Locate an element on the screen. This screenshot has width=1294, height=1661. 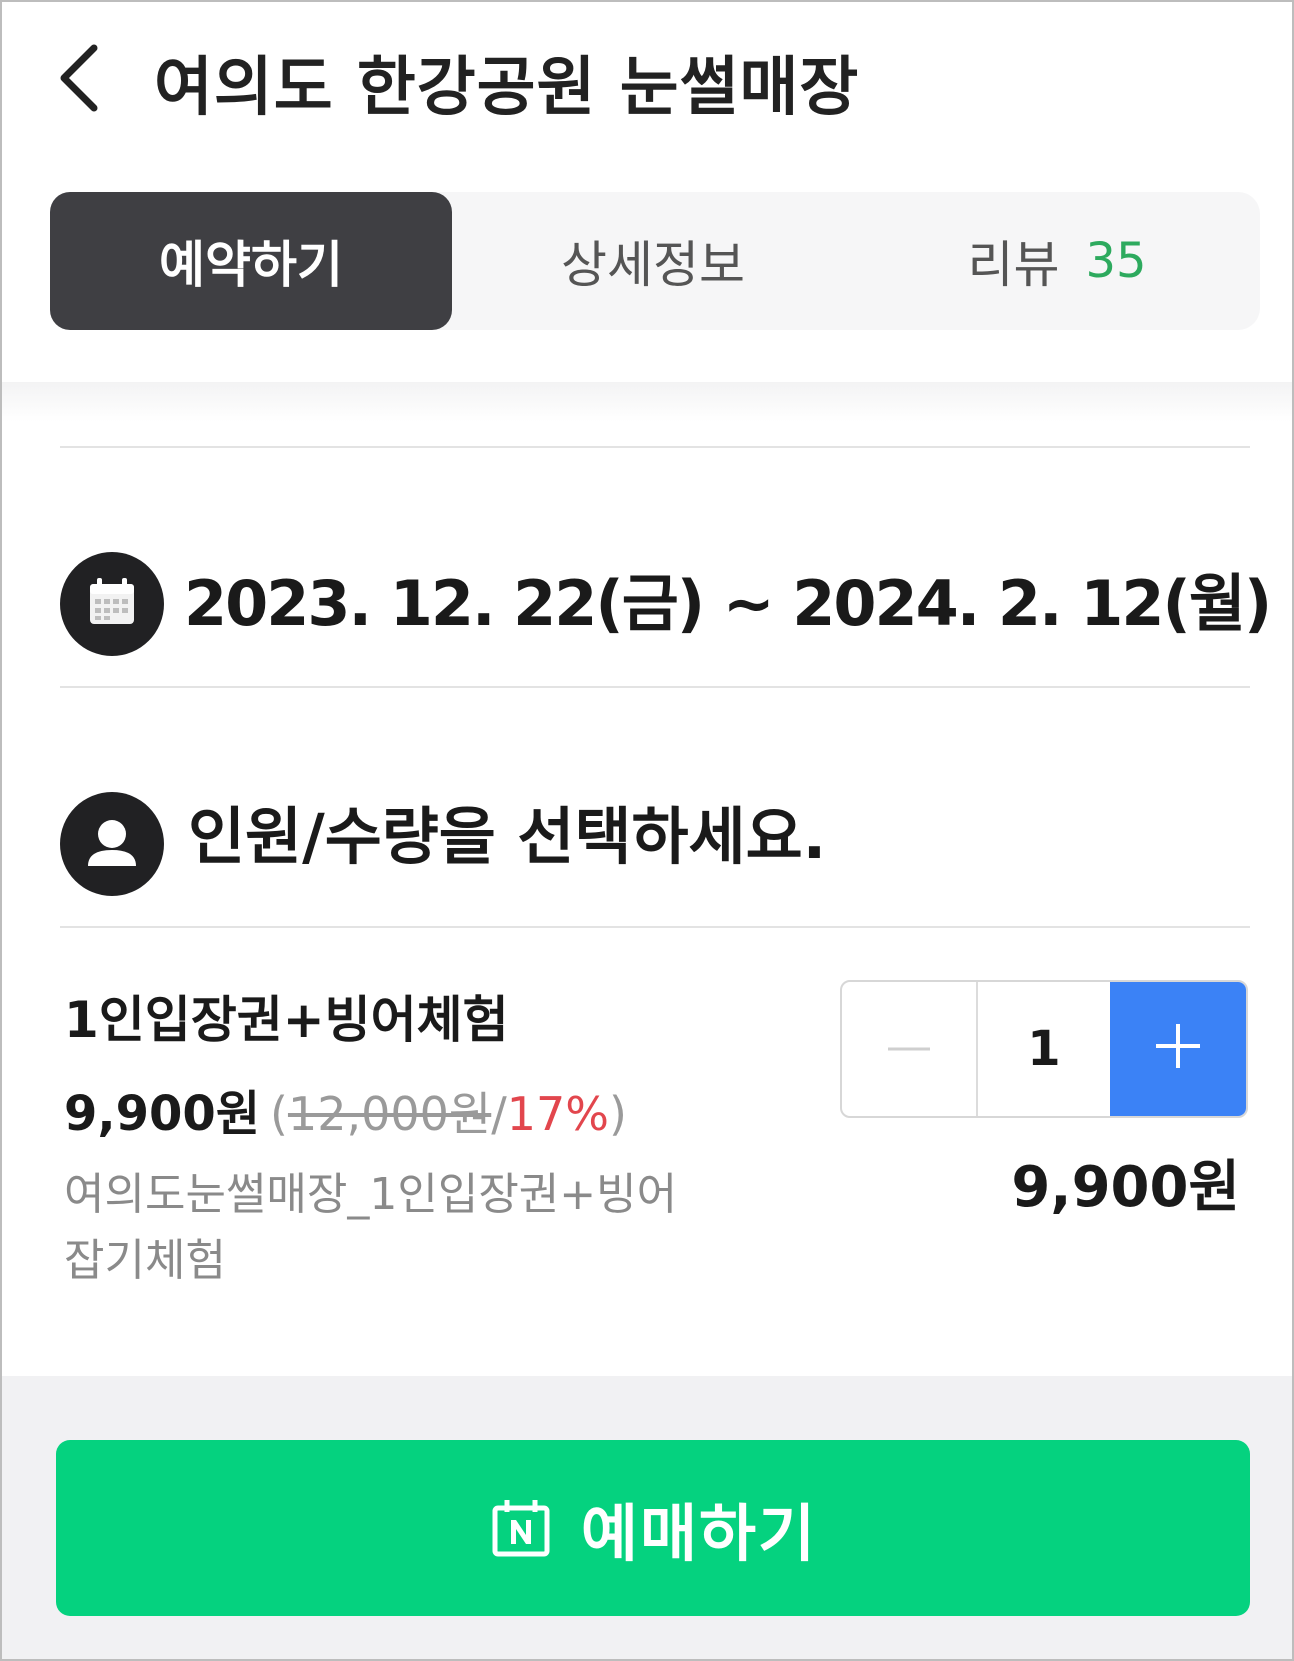
price-slash: / is located at coordinates (499, 1114).